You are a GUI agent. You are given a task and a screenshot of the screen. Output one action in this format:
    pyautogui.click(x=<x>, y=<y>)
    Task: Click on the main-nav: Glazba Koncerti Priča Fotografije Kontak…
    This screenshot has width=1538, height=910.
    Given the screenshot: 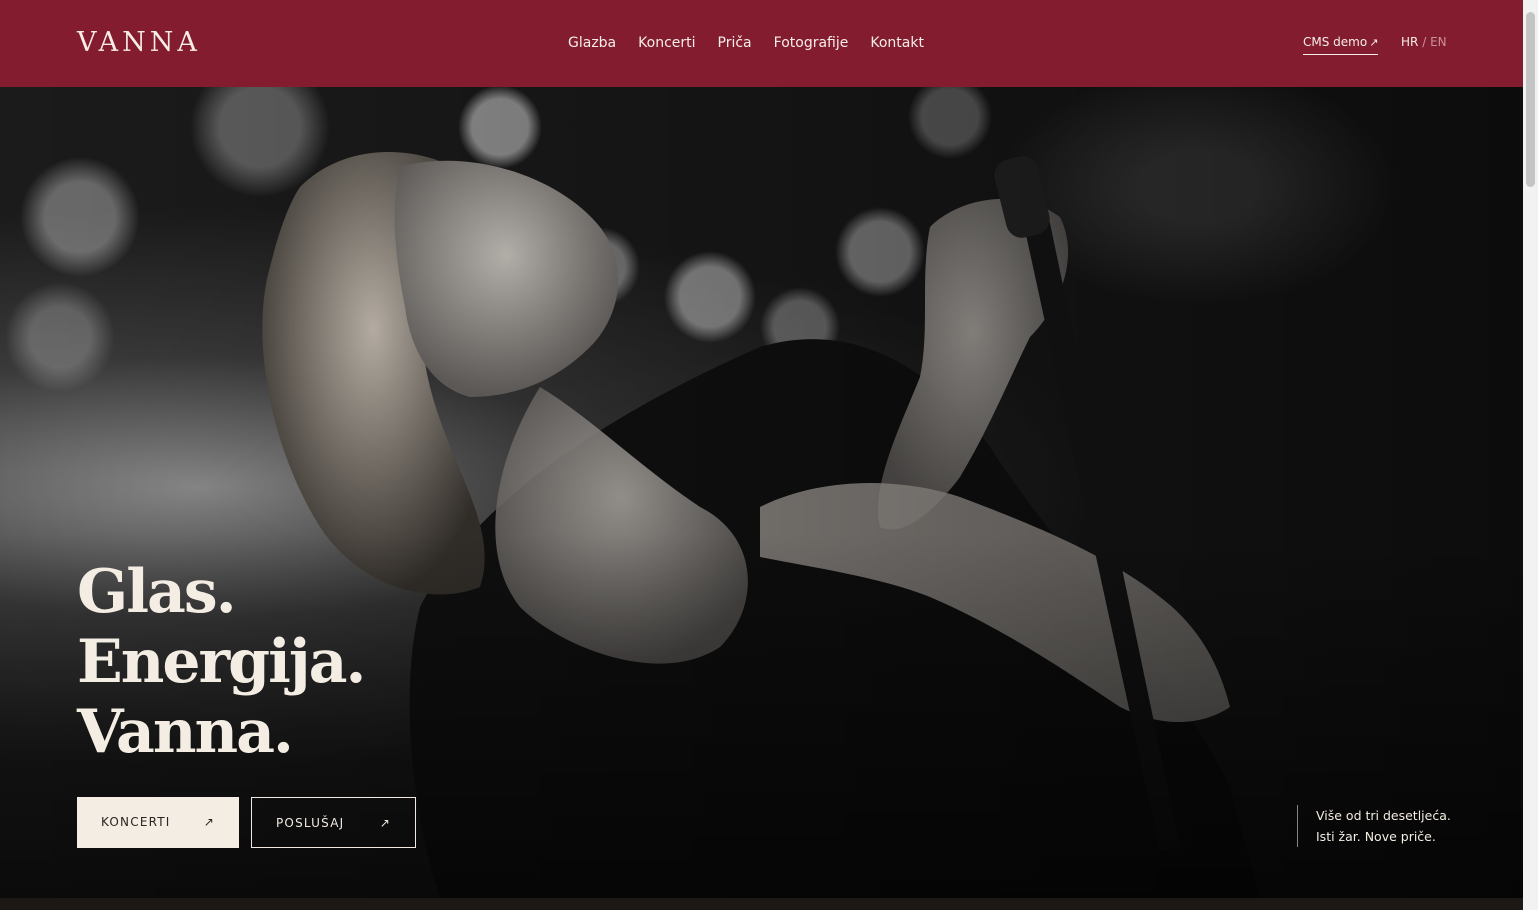 What is the action you would take?
    pyautogui.click(x=746, y=43)
    